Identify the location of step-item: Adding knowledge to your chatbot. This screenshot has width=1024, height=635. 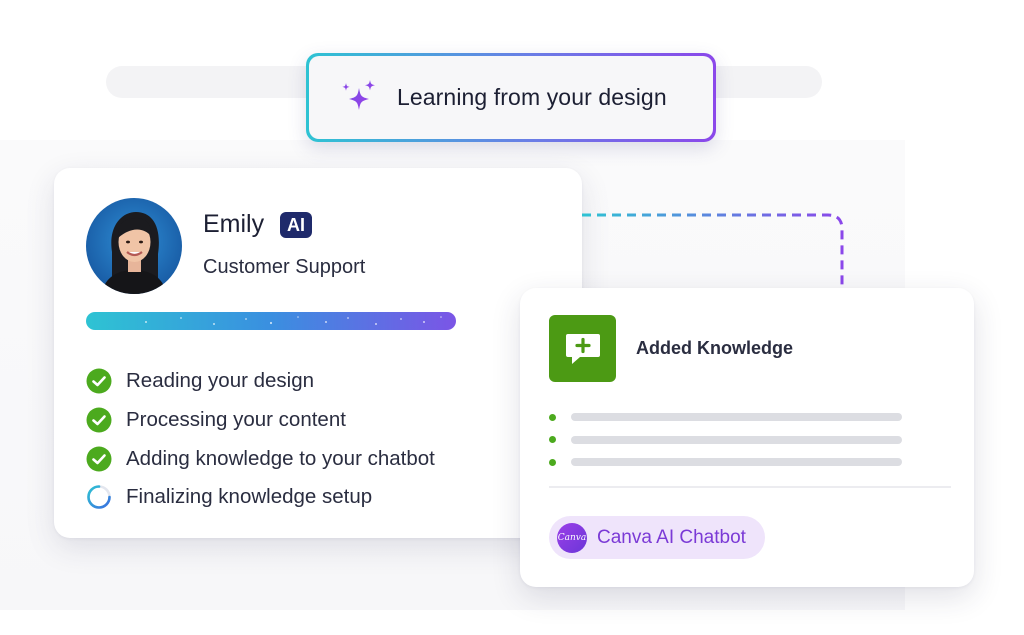
(260, 458).